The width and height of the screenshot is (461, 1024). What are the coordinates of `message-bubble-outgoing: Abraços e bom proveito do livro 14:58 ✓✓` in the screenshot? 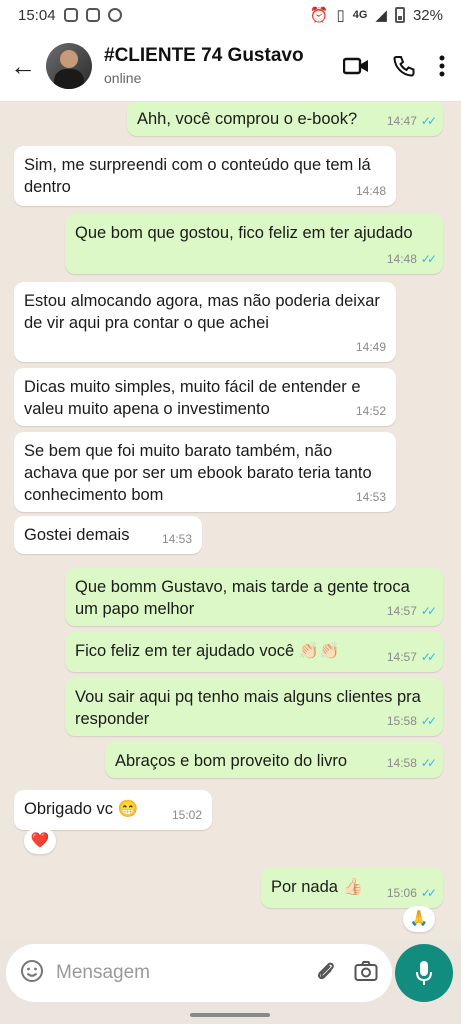 It's located at (274, 760).